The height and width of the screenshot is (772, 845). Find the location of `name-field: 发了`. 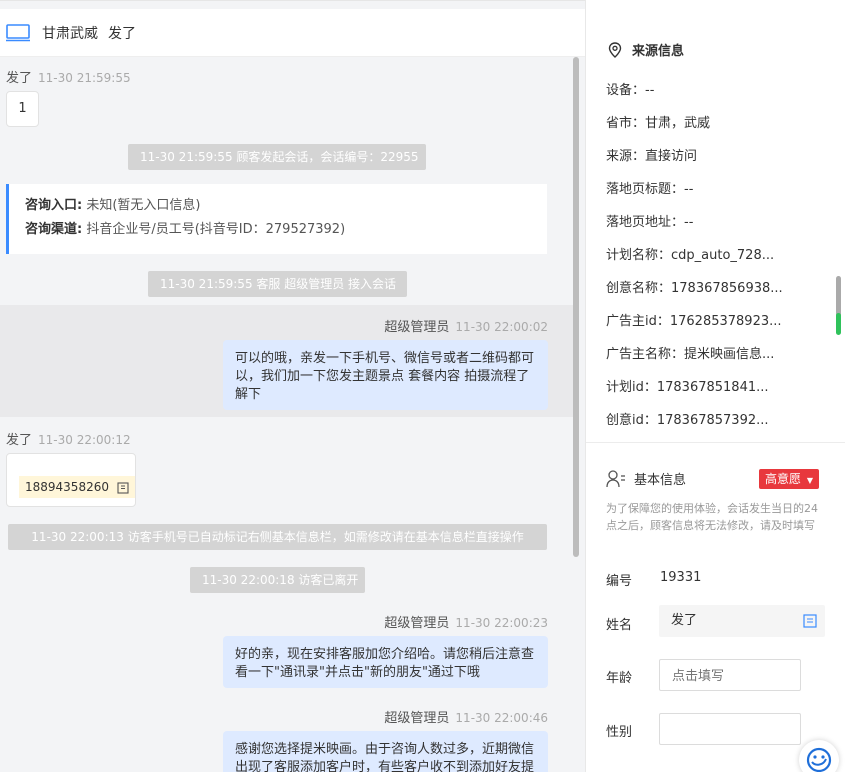

name-field: 发了 is located at coordinates (742, 621).